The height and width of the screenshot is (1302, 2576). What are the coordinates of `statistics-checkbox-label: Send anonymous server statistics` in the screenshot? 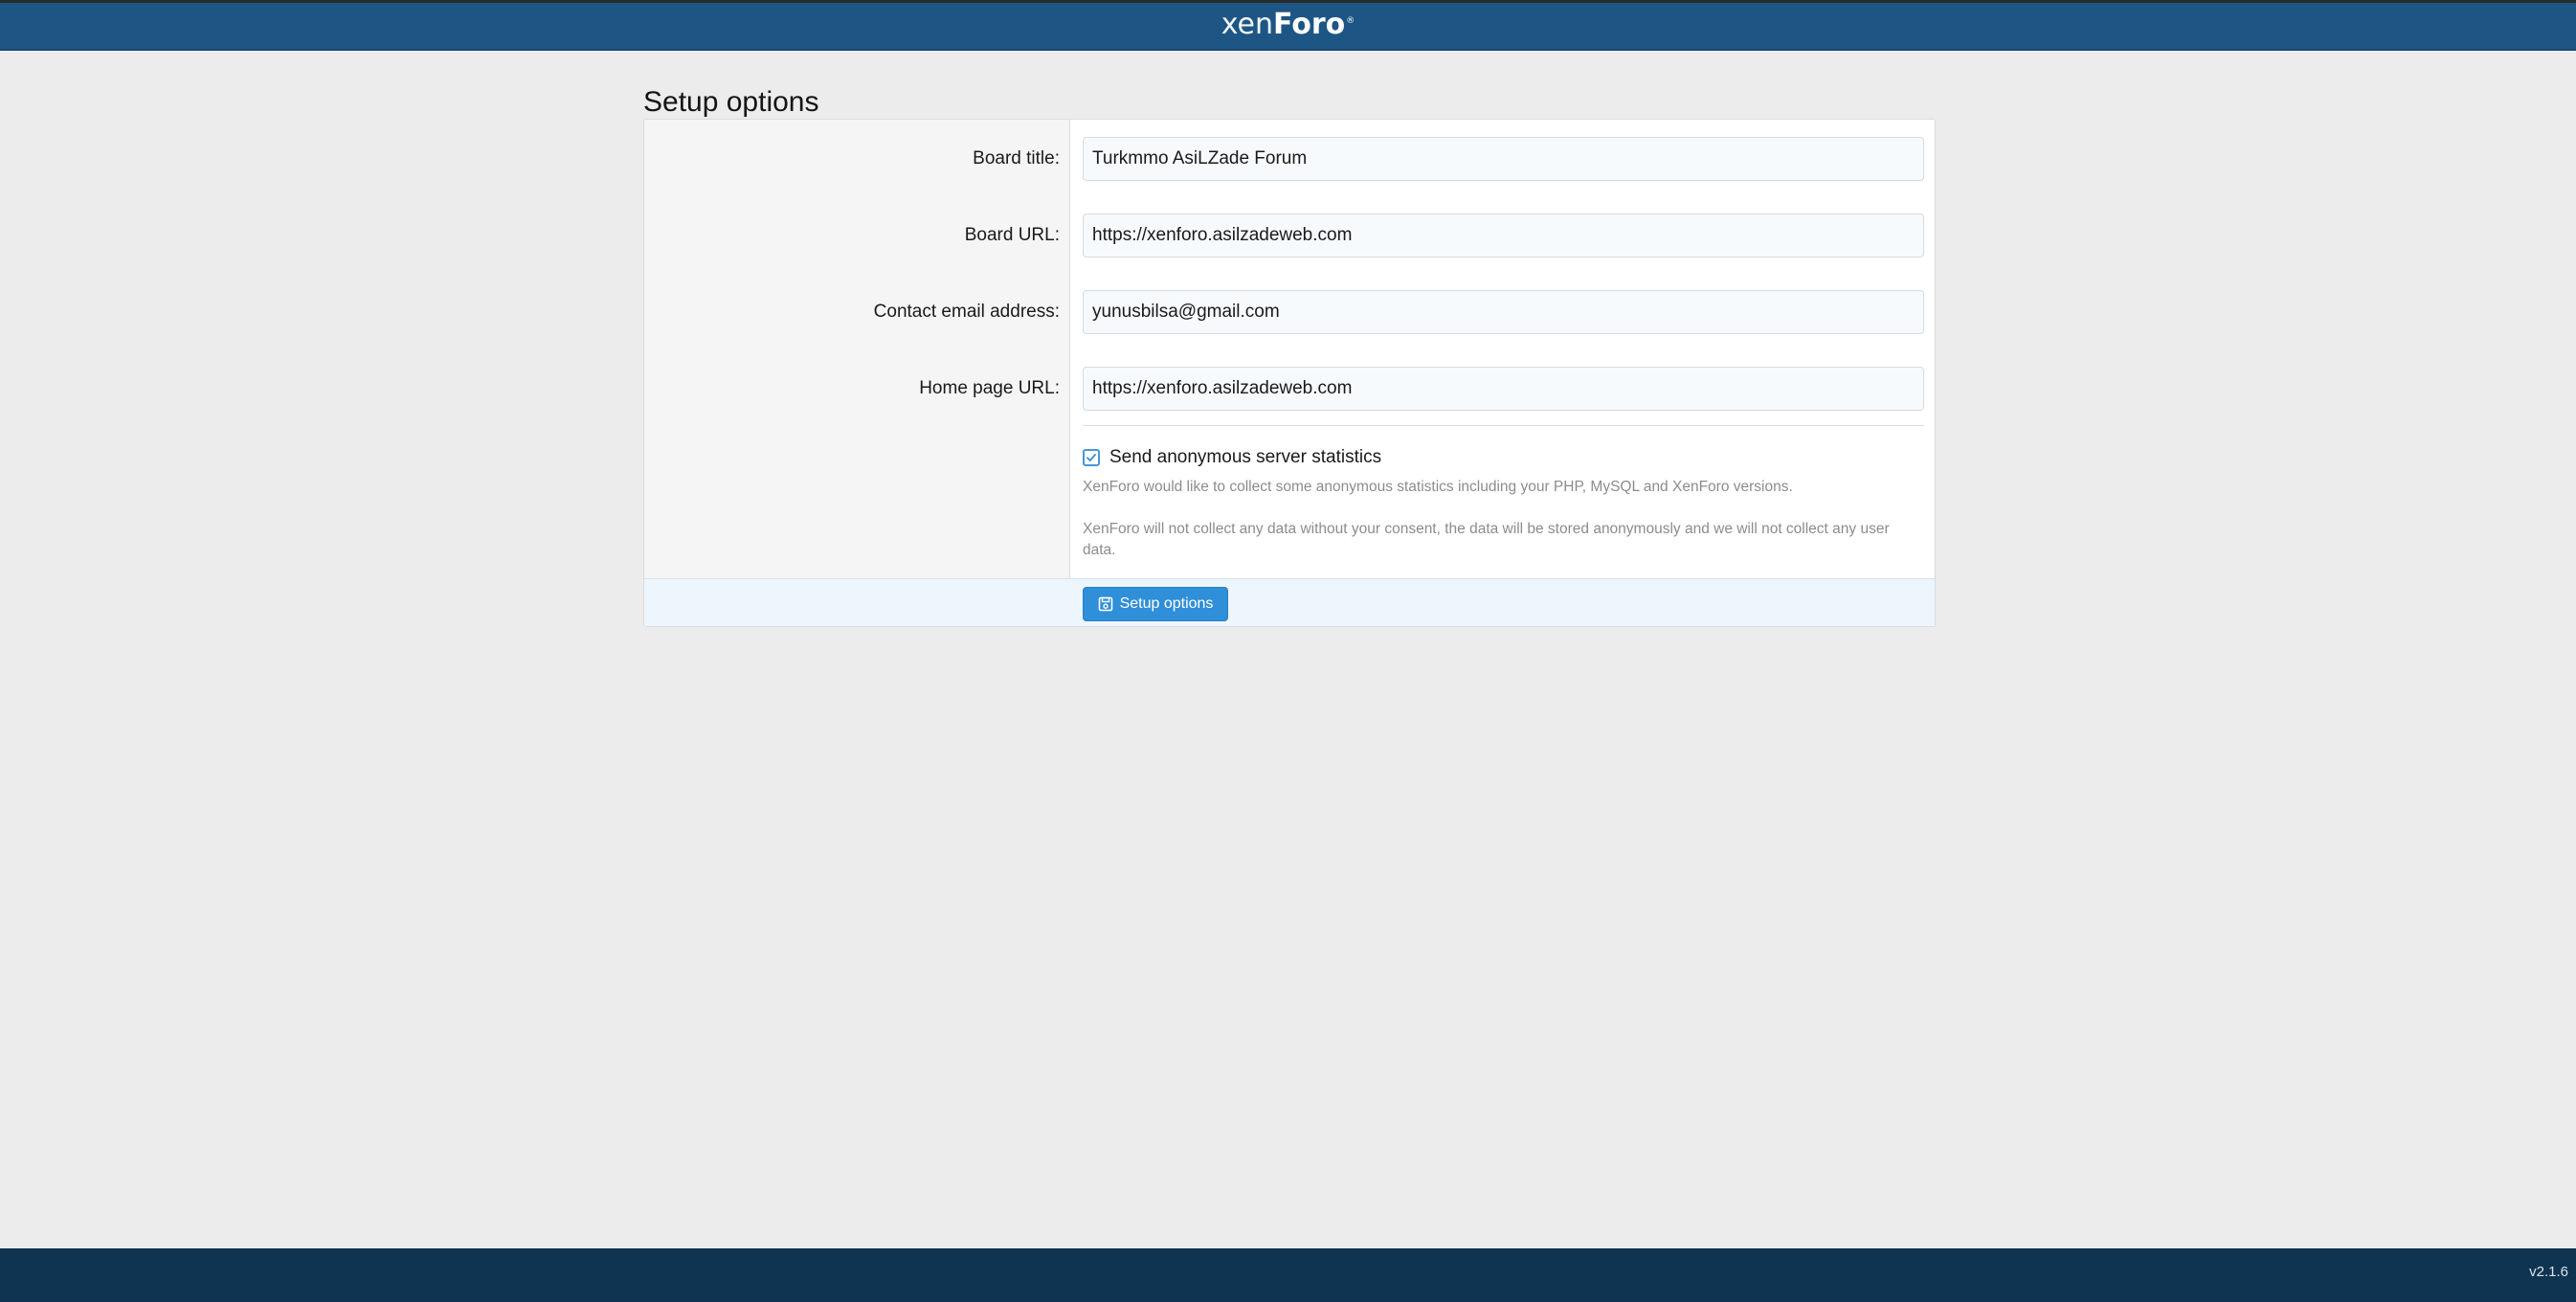 It's located at (1245, 457).